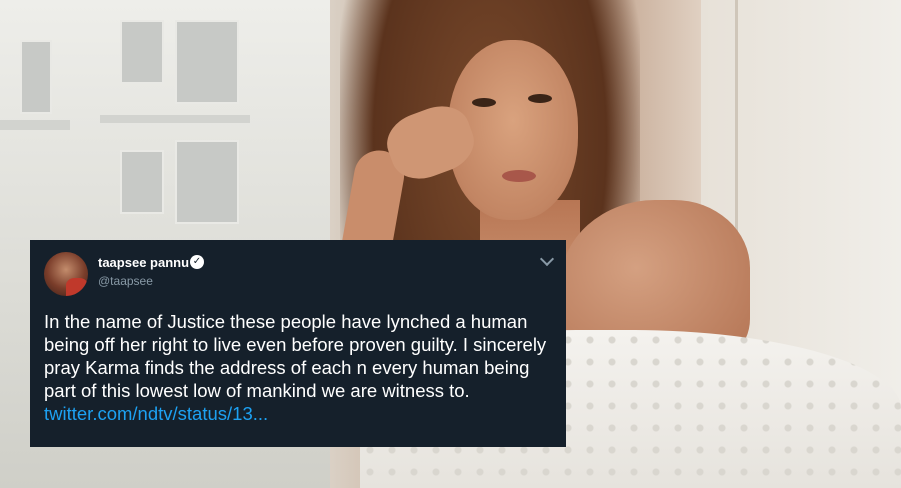 Image resolution: width=901 pixels, height=488 pixels. I want to click on display-name: taapsee pannu, so click(143, 262).